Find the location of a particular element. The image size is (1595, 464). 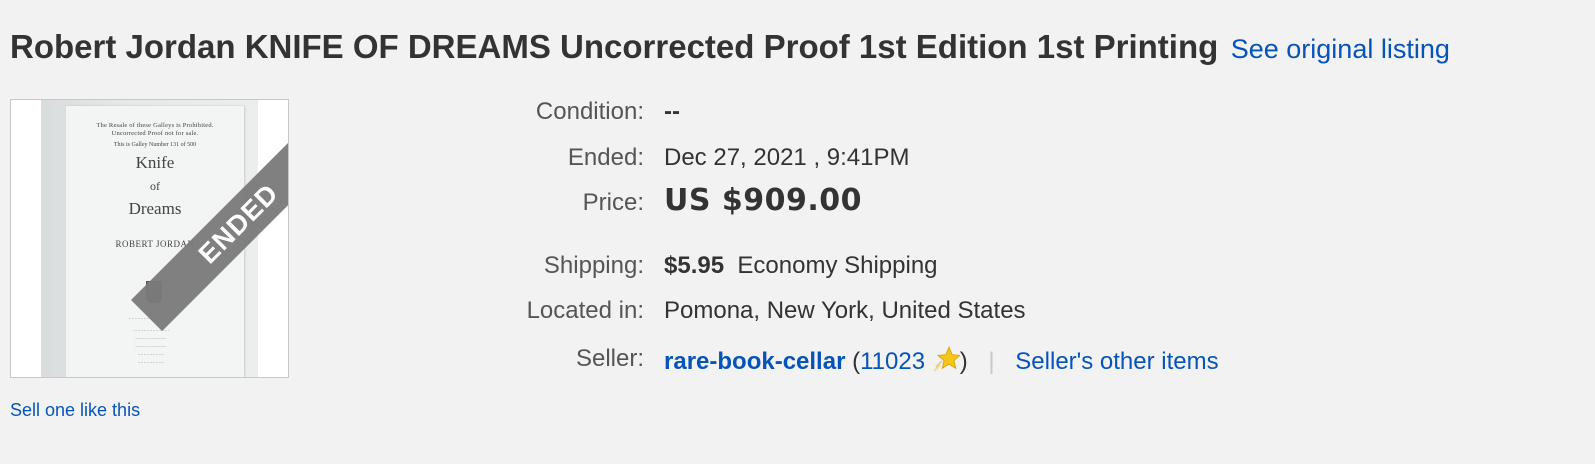

book-gallery-number: This is Galley Number 131 of 500 is located at coordinates (155, 145).